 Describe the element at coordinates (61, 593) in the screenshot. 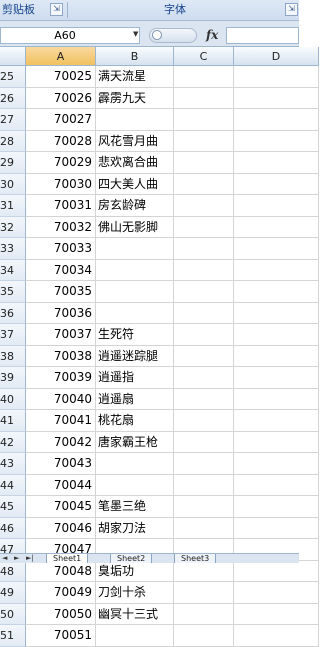

I see `cell-a: 70049` at that location.